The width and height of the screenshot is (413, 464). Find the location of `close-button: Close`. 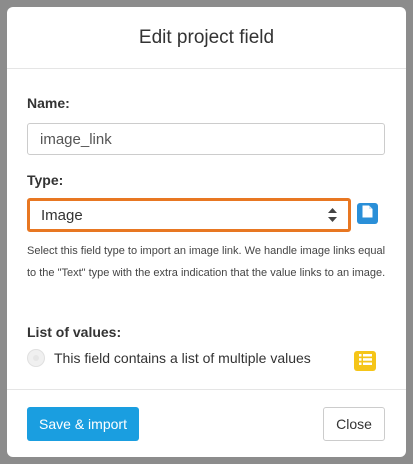

close-button: Close is located at coordinates (354, 424).